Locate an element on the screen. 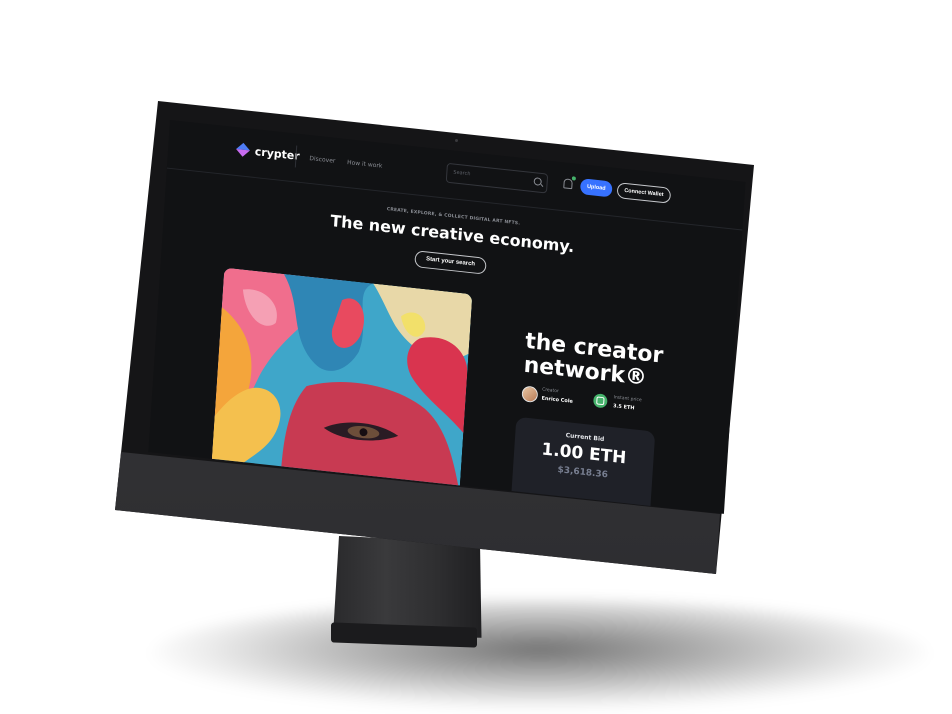 The image size is (952, 714). bell-icon is located at coordinates (568, 184).